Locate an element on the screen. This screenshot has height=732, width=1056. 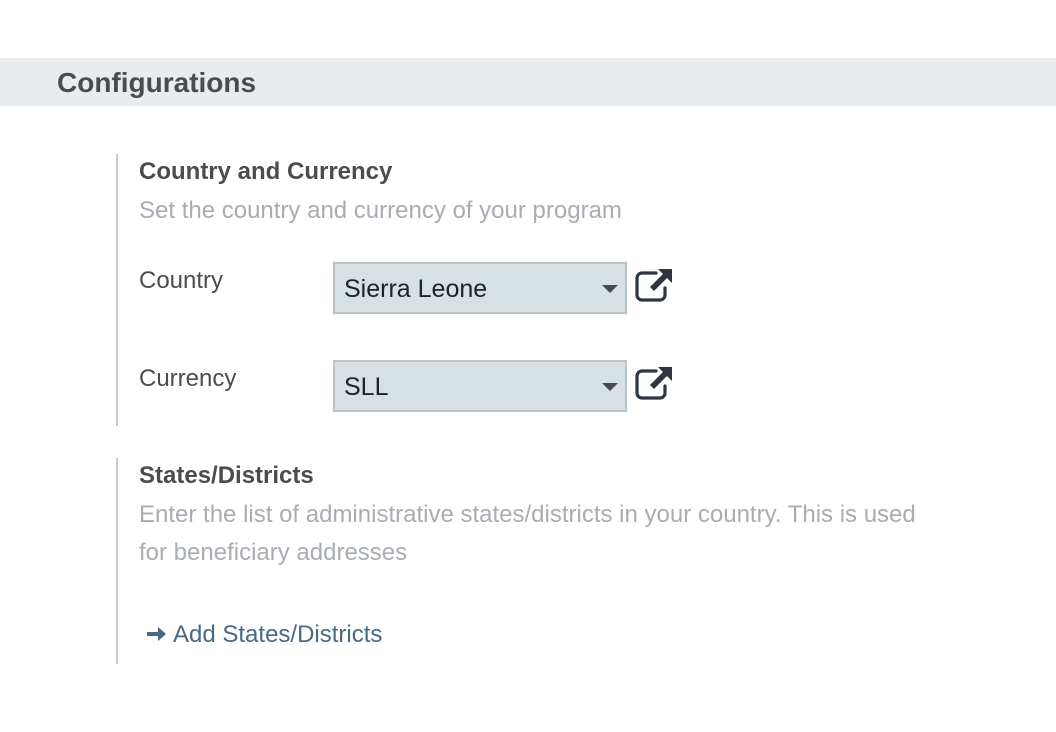
currency-label: Currency is located at coordinates (188, 378).